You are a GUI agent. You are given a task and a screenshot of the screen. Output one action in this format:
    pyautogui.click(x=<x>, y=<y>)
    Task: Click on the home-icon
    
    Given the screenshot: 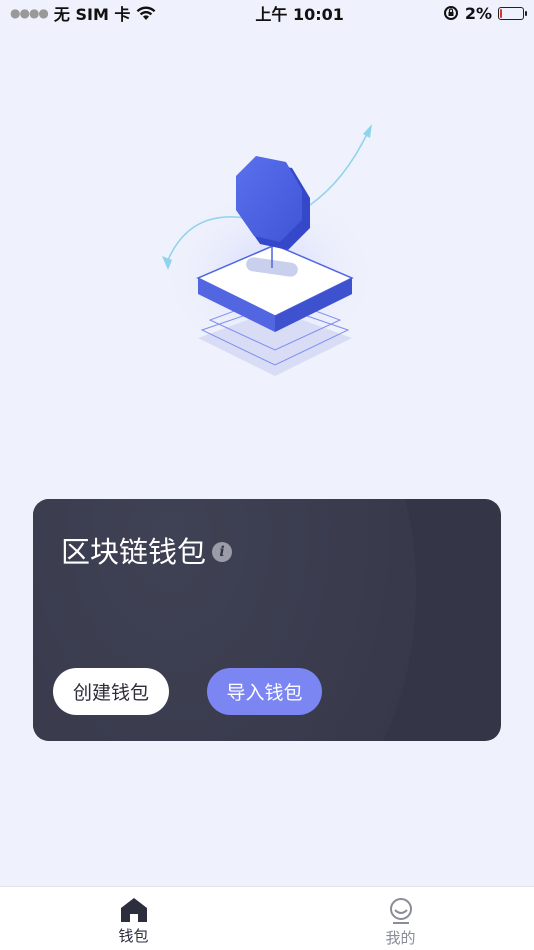 What is the action you would take?
    pyautogui.click(x=133, y=910)
    